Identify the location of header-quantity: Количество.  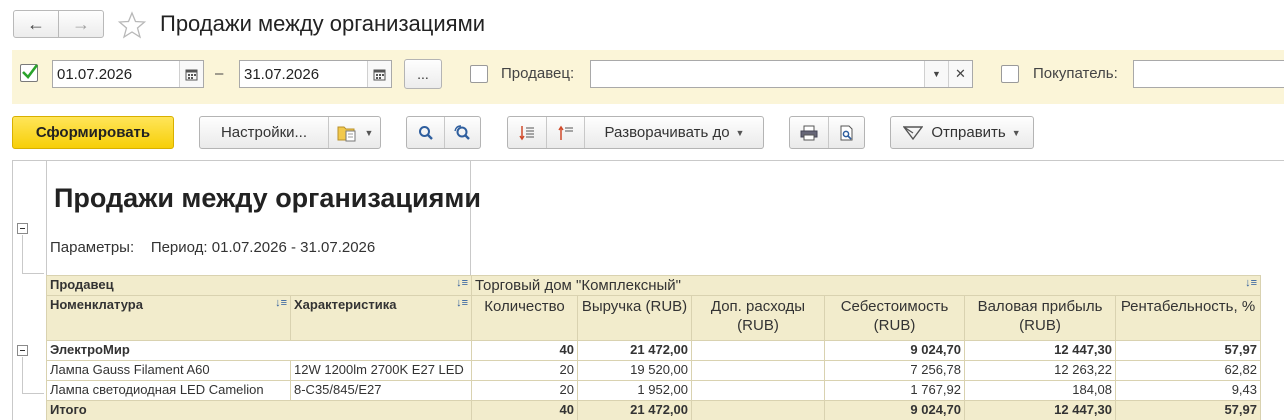
(524, 318).